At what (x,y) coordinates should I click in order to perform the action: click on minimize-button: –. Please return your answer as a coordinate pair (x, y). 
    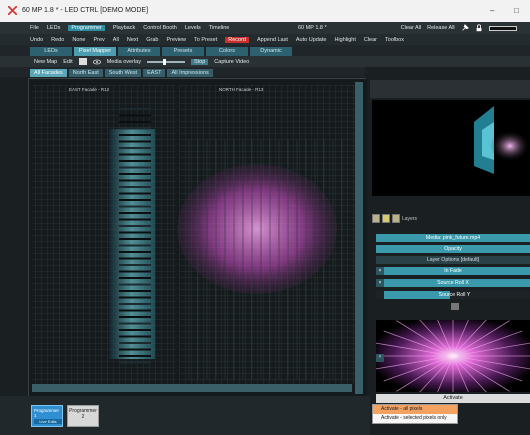
    Looking at the image, I should click on (492, 10).